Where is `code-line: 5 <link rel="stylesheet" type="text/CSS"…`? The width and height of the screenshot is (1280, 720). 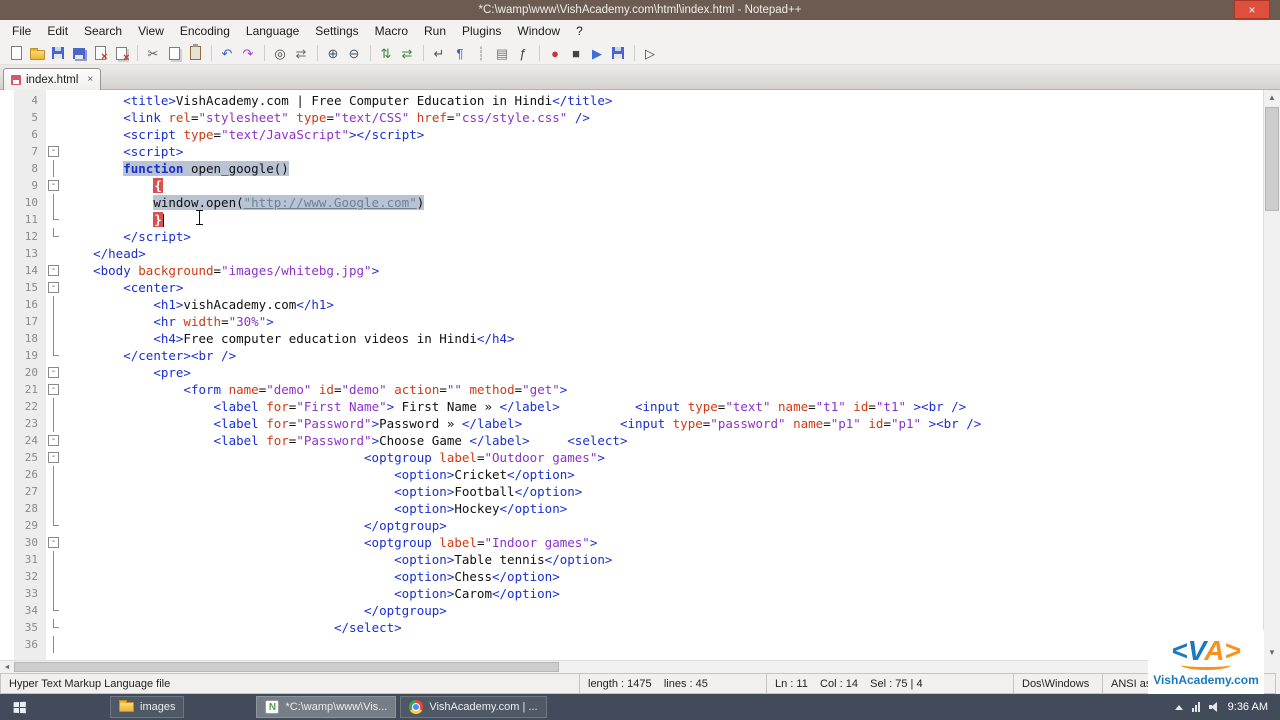 code-line: 5 <link rel="stylesheet" type="text/CSS"… is located at coordinates (631, 117).